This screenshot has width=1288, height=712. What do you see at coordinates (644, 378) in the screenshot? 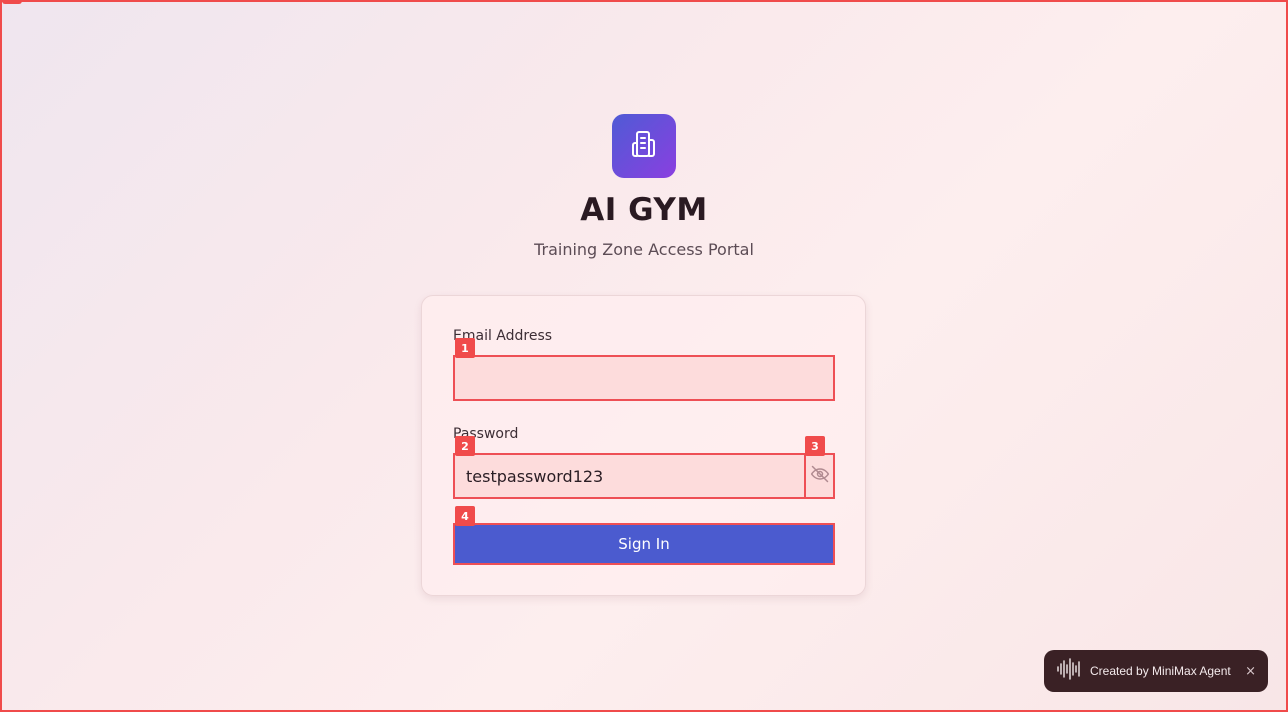
I see `email-field` at bounding box center [644, 378].